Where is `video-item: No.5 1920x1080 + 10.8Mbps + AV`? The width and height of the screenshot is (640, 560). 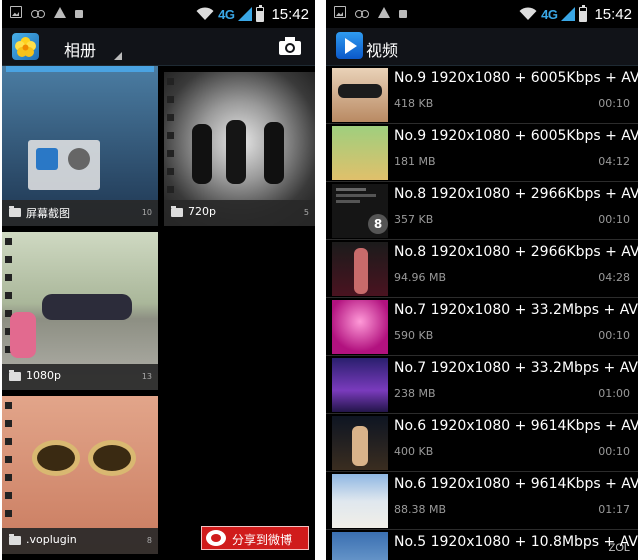 video-item: No.5 1920x1080 + 10.8Mbps + AV is located at coordinates (482, 545).